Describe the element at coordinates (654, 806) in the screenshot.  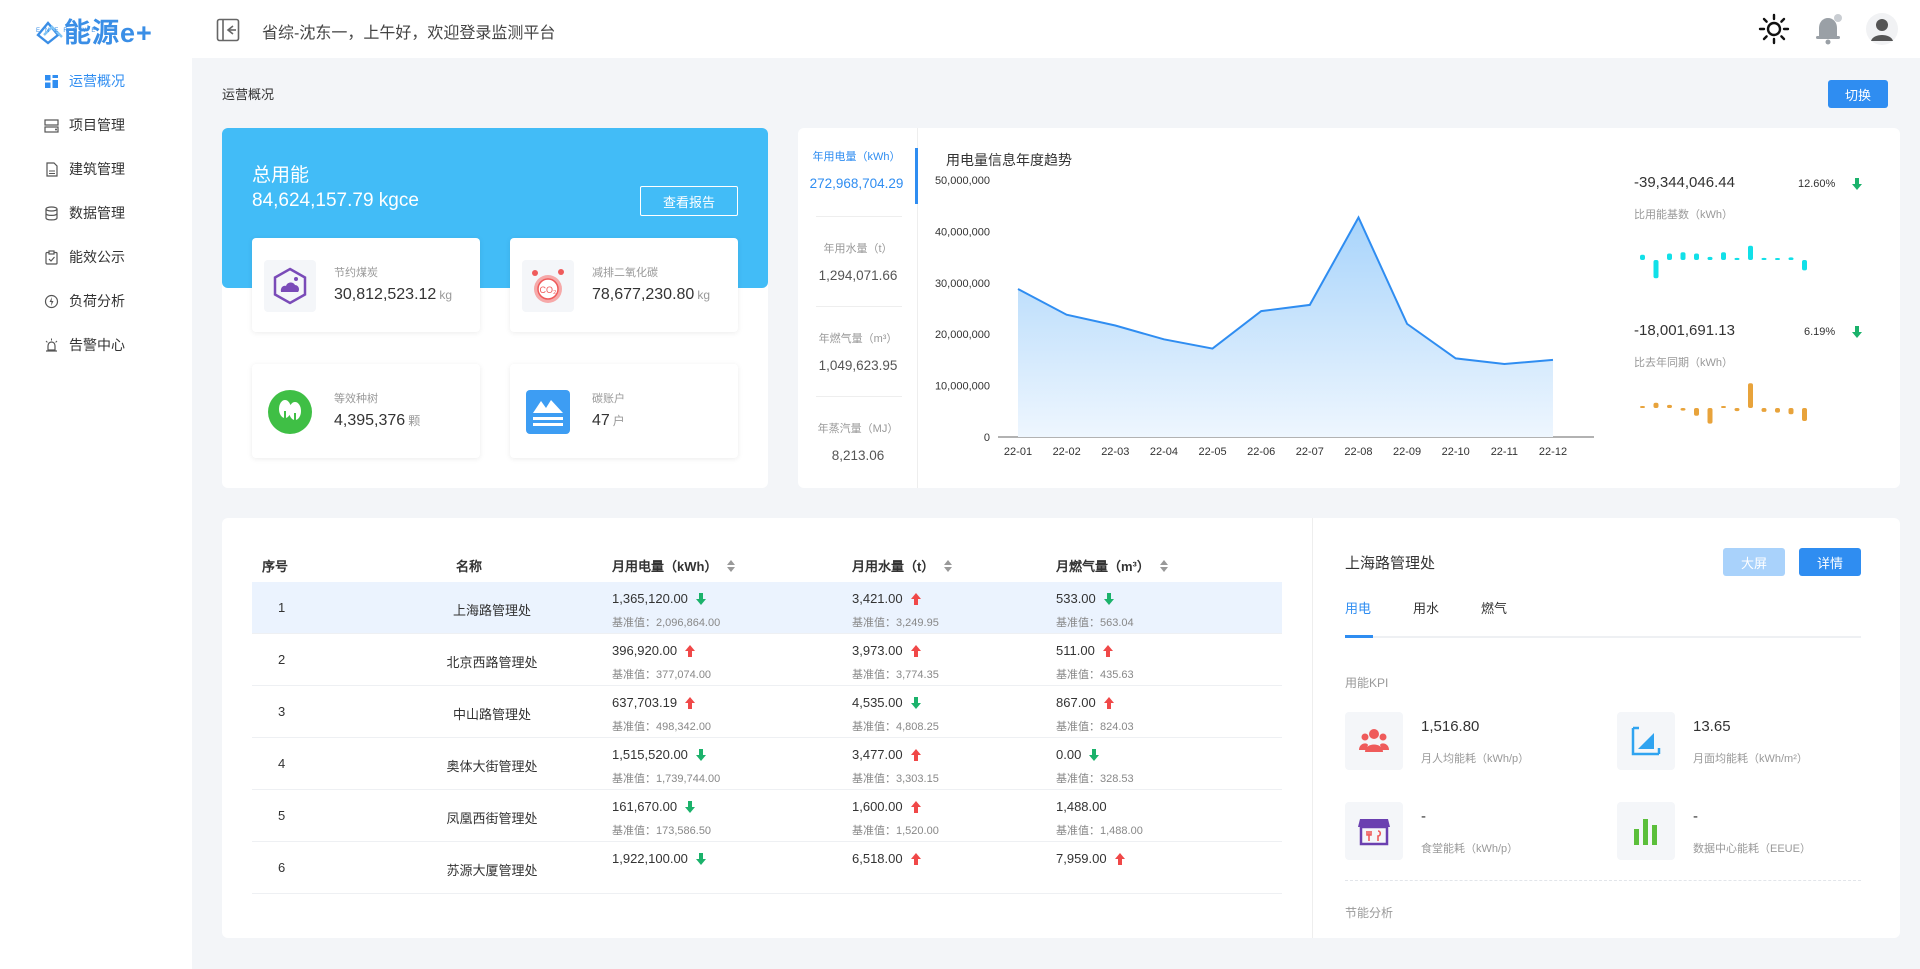
I see `electricity-value: 161,670.00` at that location.